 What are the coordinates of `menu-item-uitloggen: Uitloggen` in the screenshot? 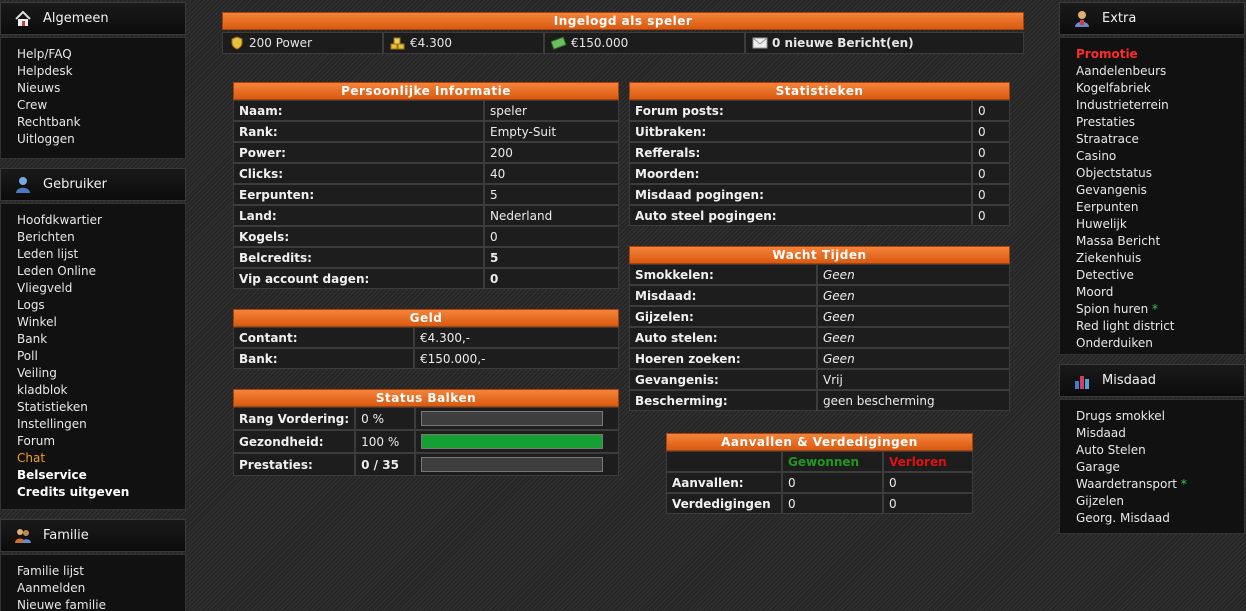 It's located at (101, 139).